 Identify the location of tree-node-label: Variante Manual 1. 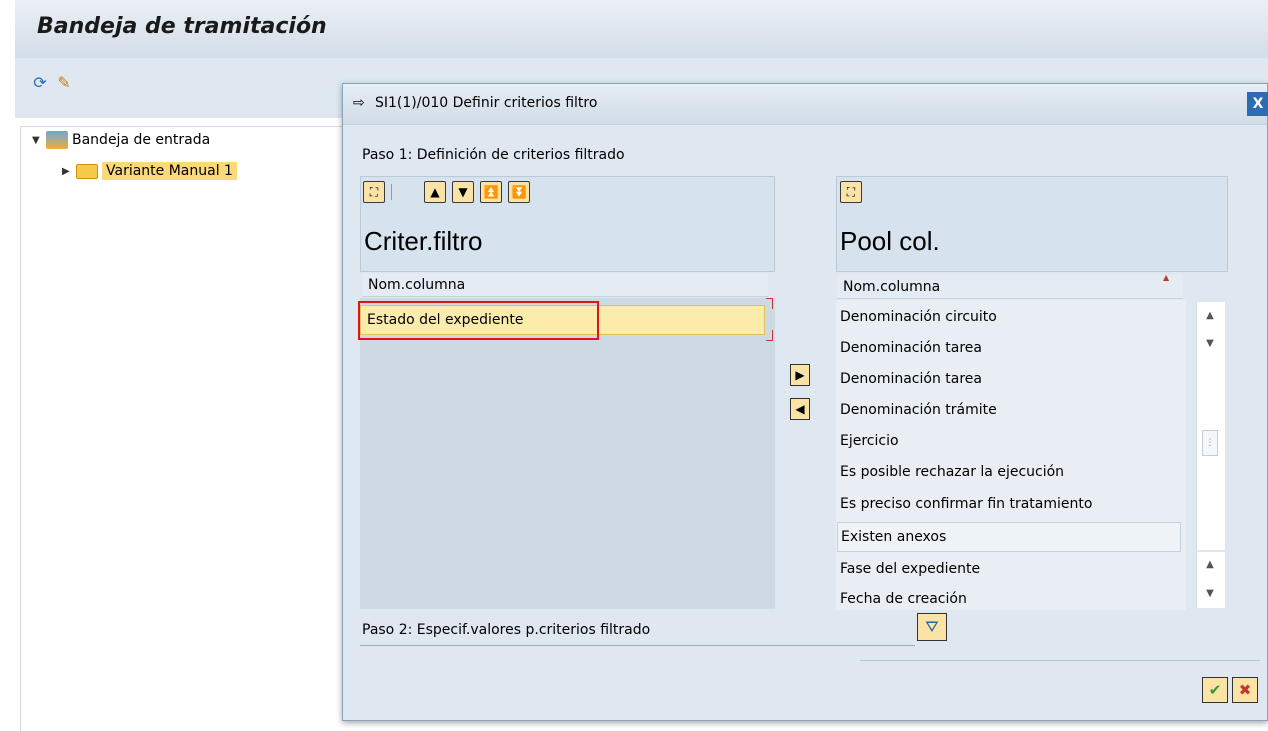
(169, 171).